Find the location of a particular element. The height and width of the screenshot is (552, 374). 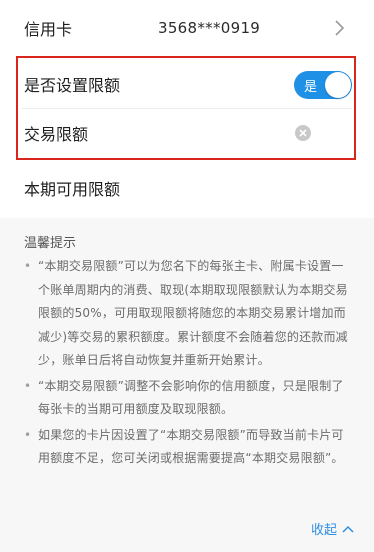

clear-icon is located at coordinates (303, 133).